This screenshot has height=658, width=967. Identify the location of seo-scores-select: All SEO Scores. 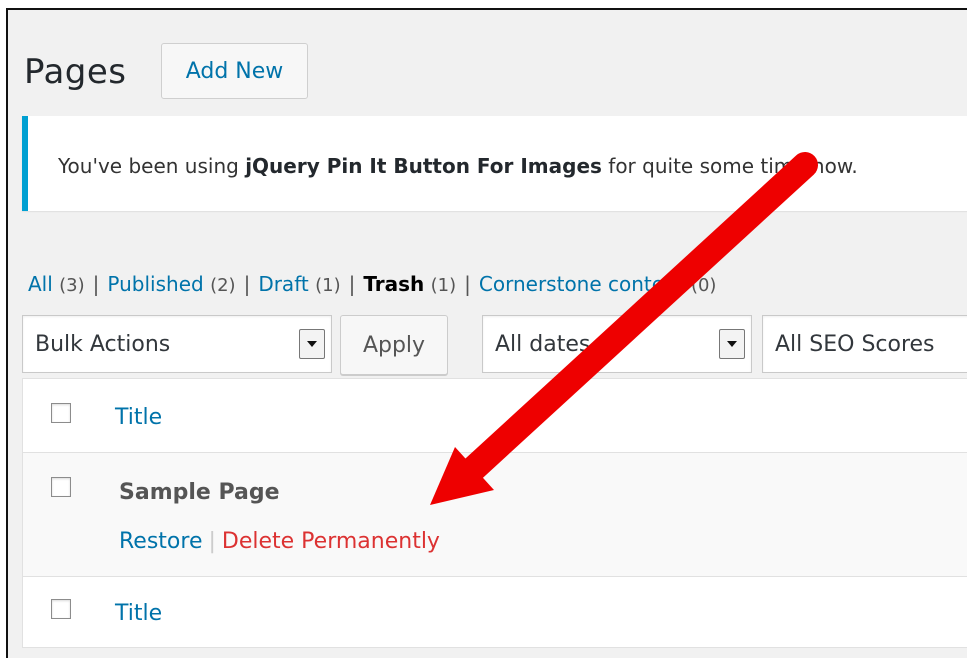
(864, 344).